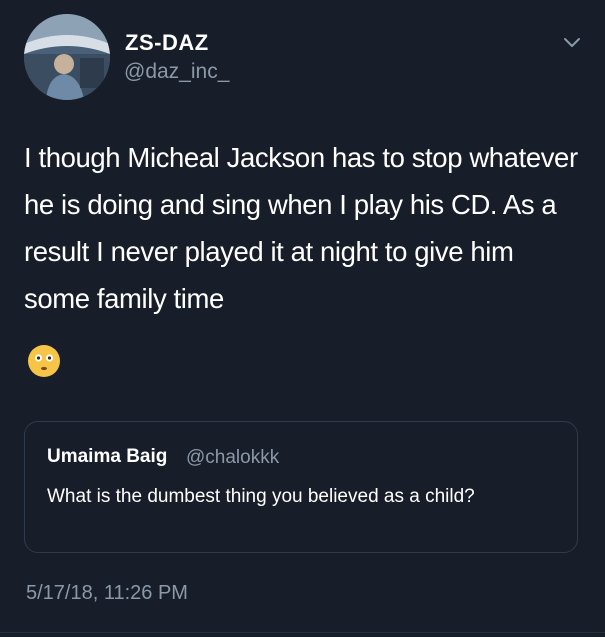 The width and height of the screenshot is (605, 637). I want to click on flushed-face-emoji-icon, so click(44, 361).